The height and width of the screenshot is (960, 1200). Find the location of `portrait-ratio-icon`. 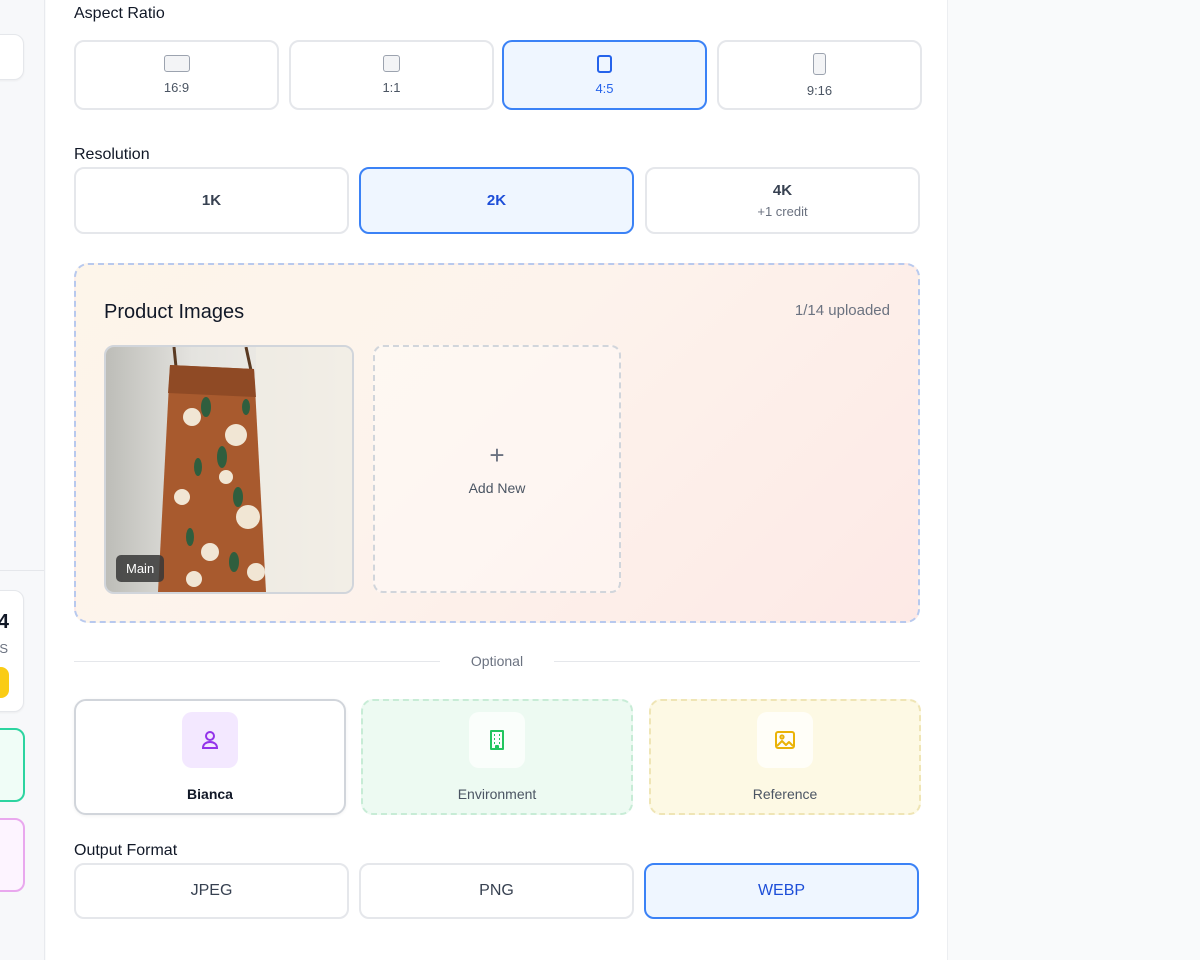

portrait-ratio-icon is located at coordinates (604, 63).